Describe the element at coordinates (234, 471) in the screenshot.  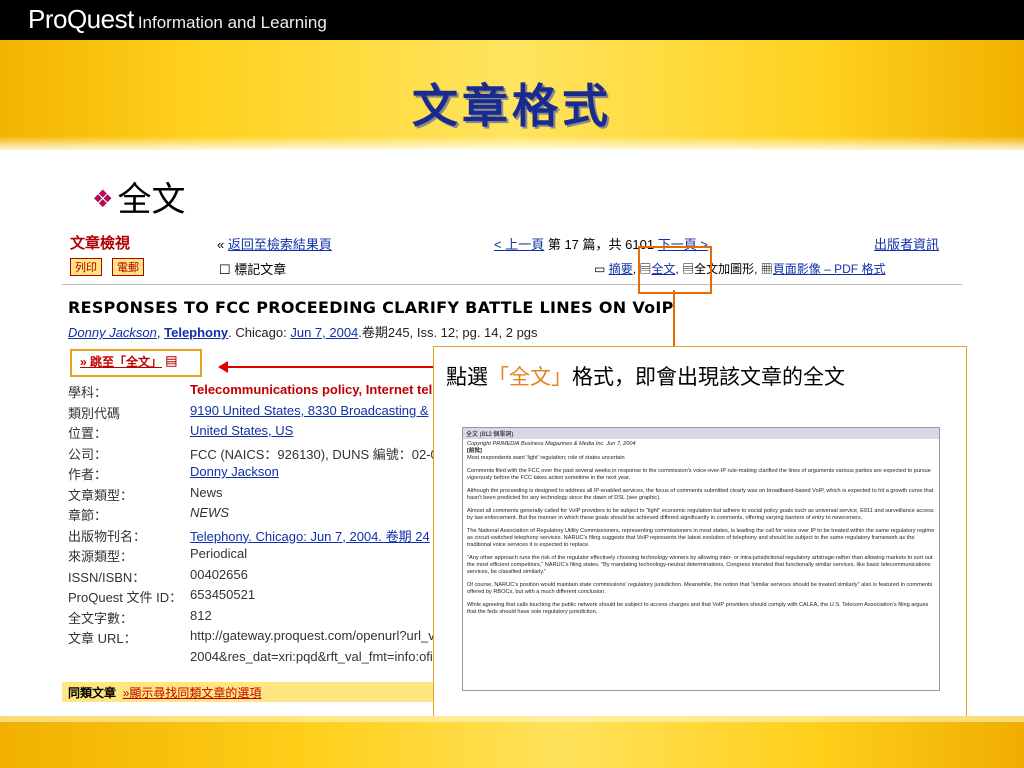
I see `field-value: Donny Jackson` at that location.